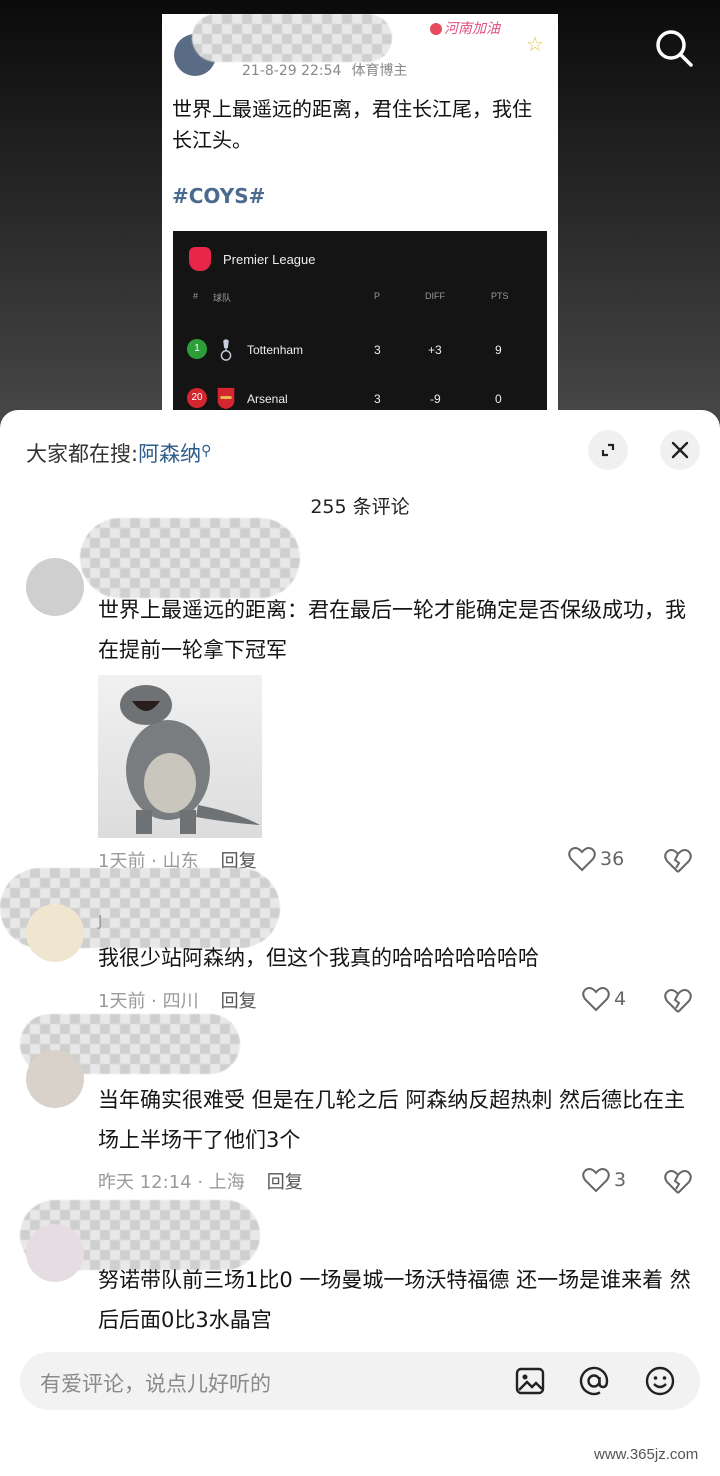 Image resolution: width=720 pixels, height=1476 pixels. I want to click on col-diff: DIFF, so click(435, 296).